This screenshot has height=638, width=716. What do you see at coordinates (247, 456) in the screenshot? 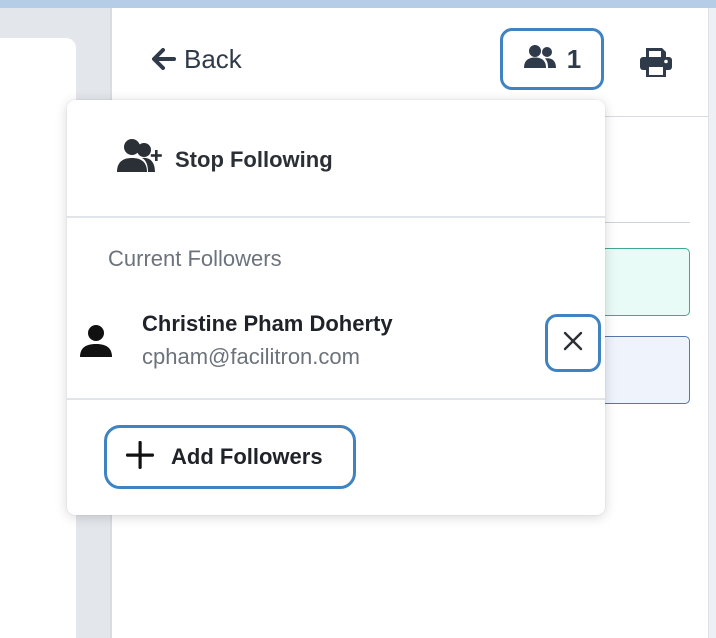
I see `add-followers-label: Add Followers` at bounding box center [247, 456].